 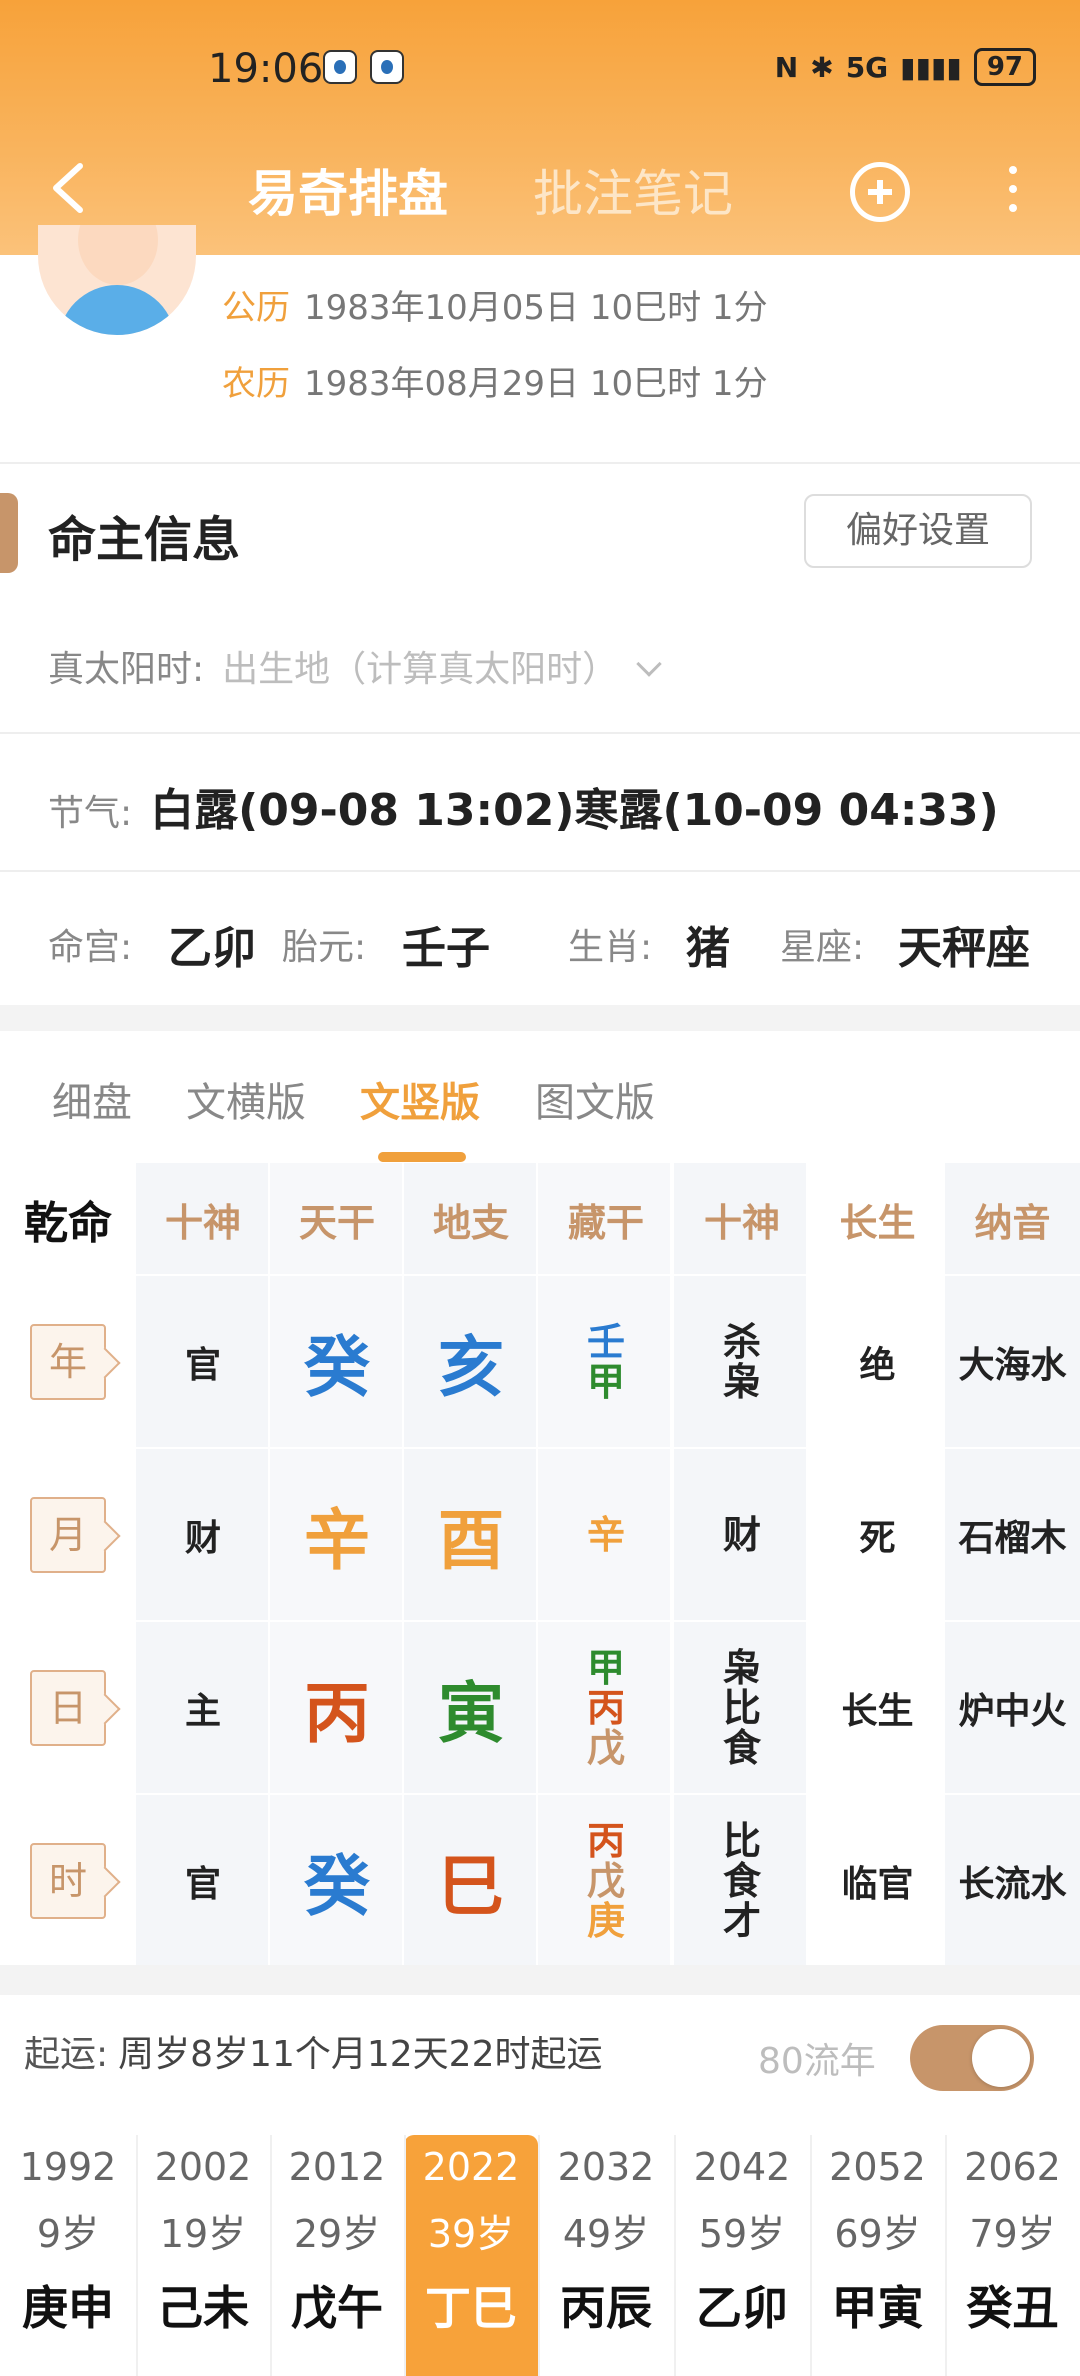 What do you see at coordinates (742, 2167) in the screenshot?
I see `dayun-year: 2042` at bounding box center [742, 2167].